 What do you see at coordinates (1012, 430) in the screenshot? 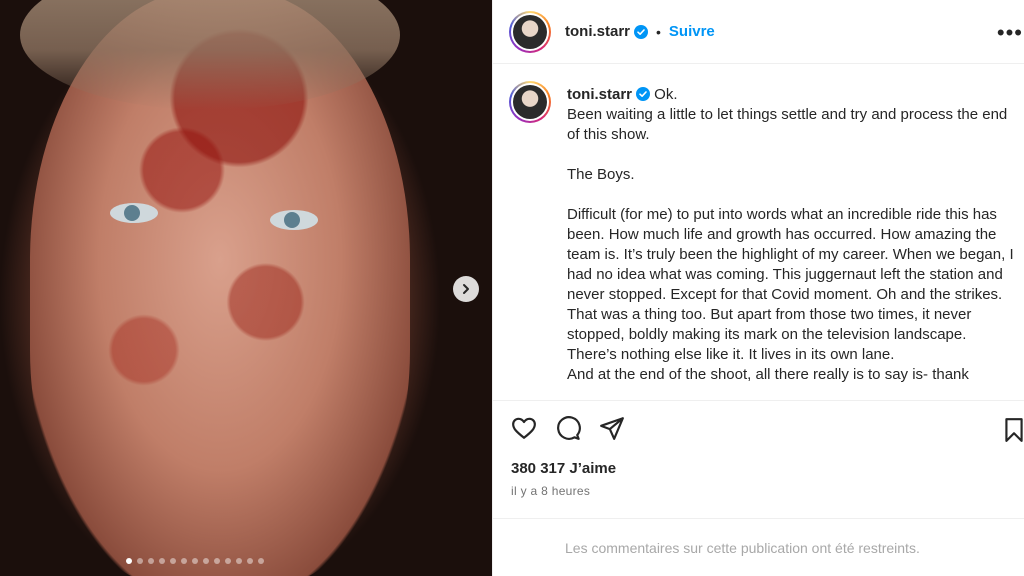
I see `bookmark-icon` at bounding box center [1012, 430].